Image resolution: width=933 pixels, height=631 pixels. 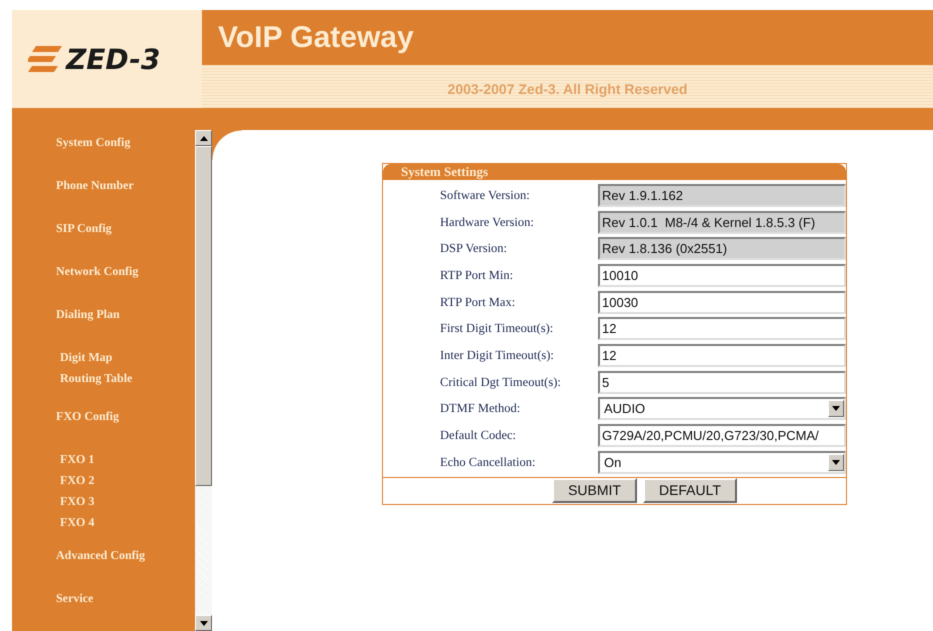 What do you see at coordinates (497, 355) in the screenshot?
I see `field-label: Inter Digit Timeout(s):` at bounding box center [497, 355].